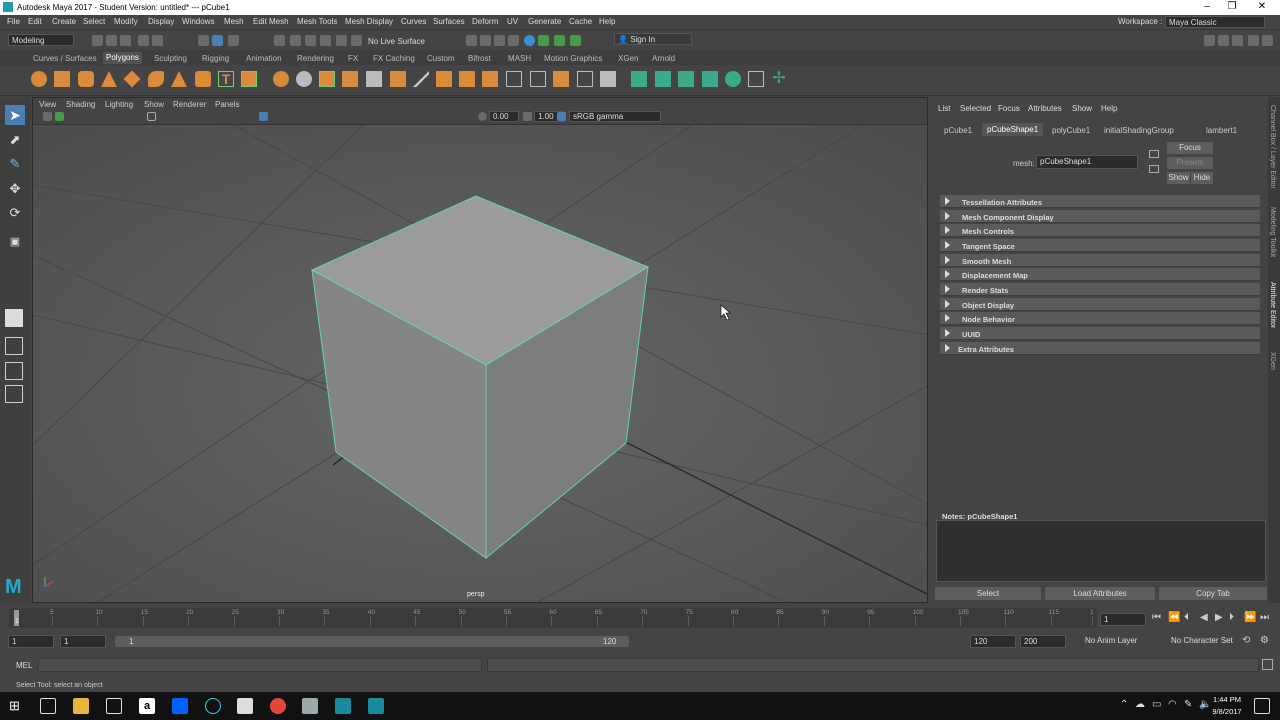 Image resolution: width=1280 pixels, height=720 pixels. What do you see at coordinates (538, 79) in the screenshot?
I see `planar-map-icon` at bounding box center [538, 79].